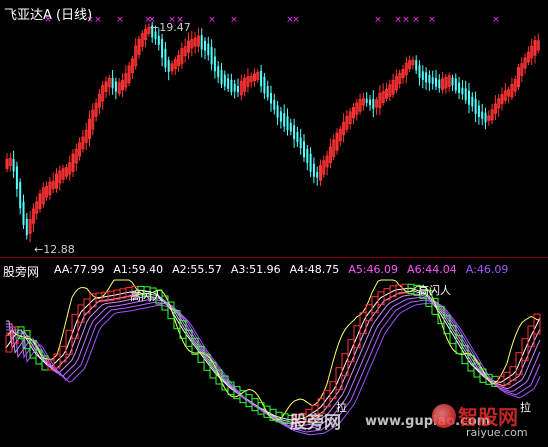 The width and height of the screenshot is (548, 447). I want to click on watermark-left: 股旁网, so click(315, 423).